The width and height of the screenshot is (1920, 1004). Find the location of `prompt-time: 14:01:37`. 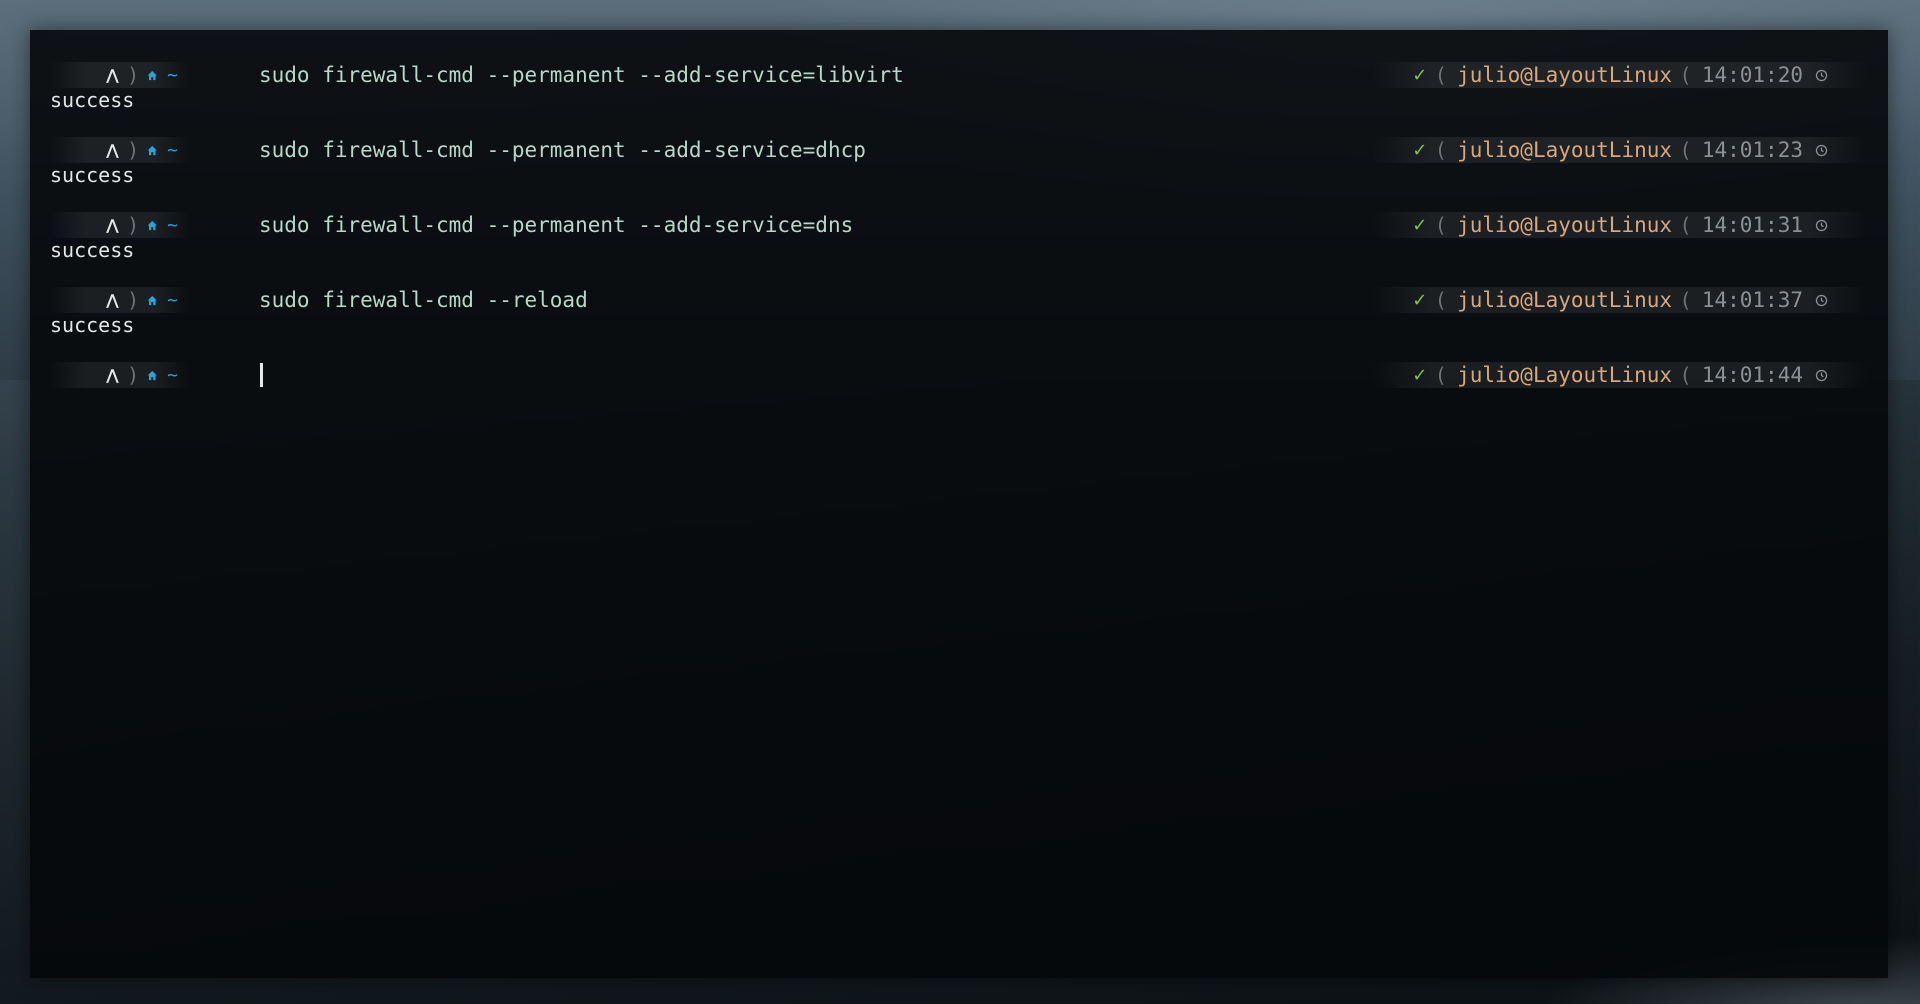

prompt-time: 14:01:37 is located at coordinates (1752, 300).